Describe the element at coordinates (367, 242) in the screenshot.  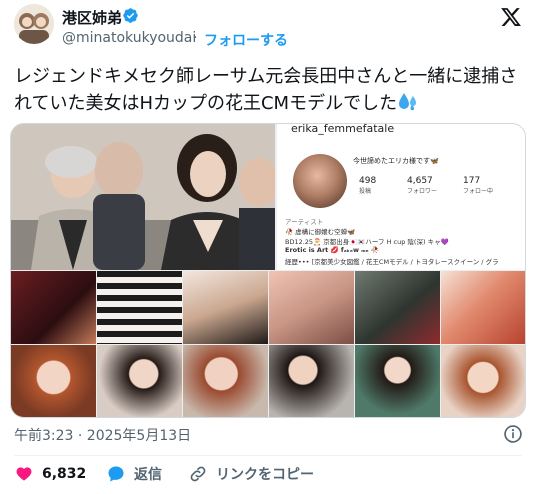
I see `ig-bio-line: BD12.25🎅 京都出身🇯🇵🇰🇷ハーフ H cup 陰(深) キャ💜` at that location.